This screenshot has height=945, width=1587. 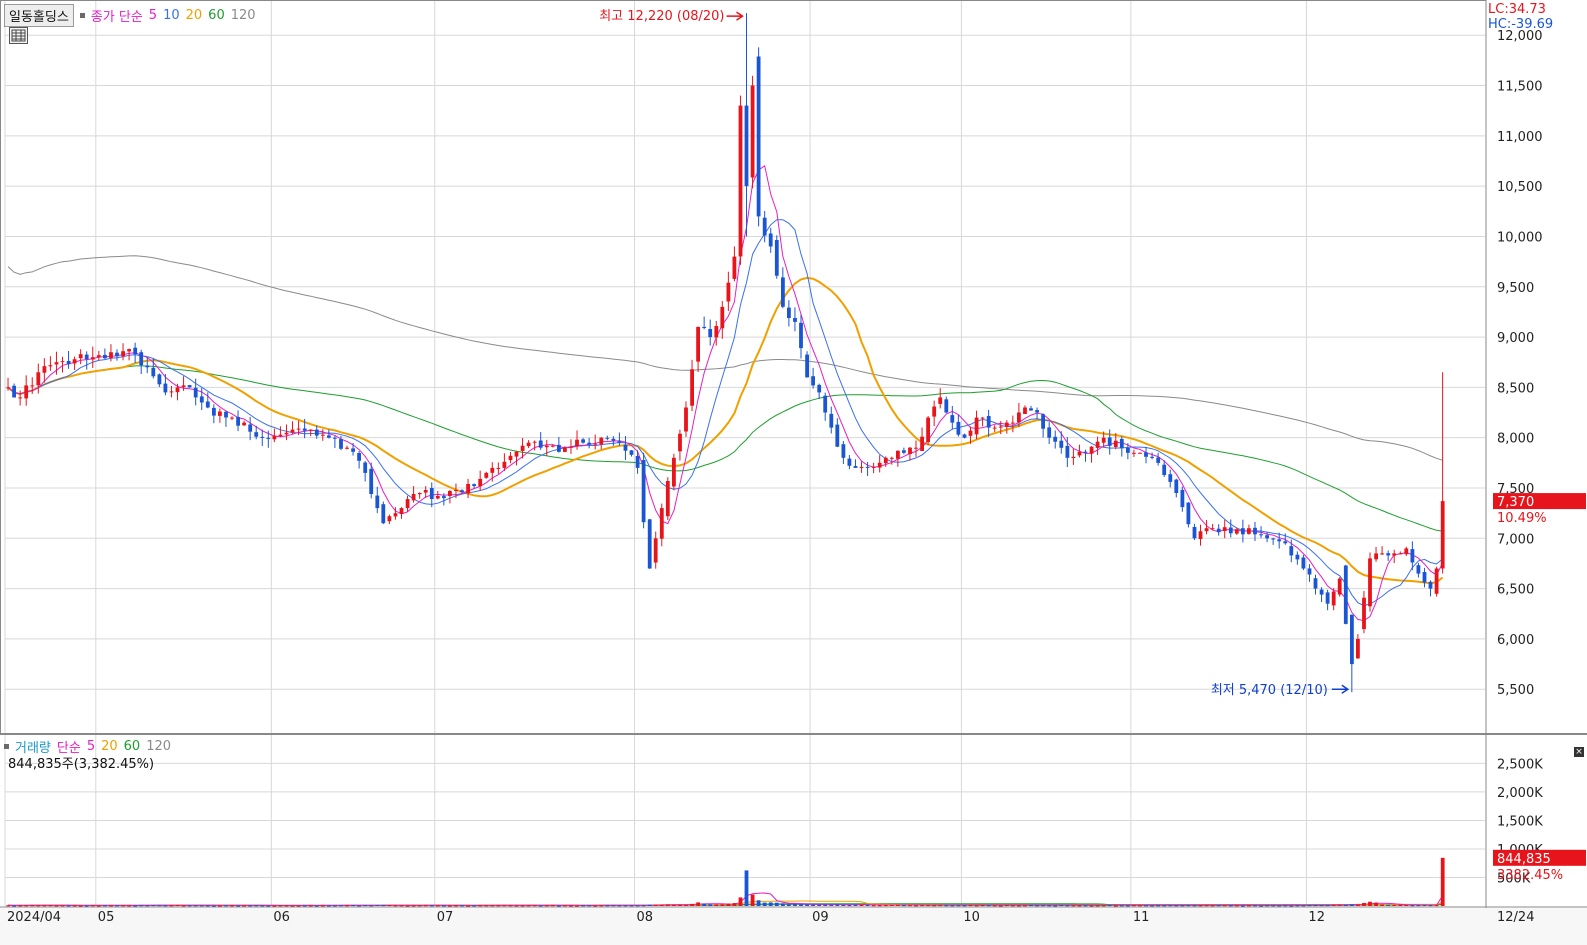 I want to click on price-tick-label: 6,000, so click(x=1515, y=640).